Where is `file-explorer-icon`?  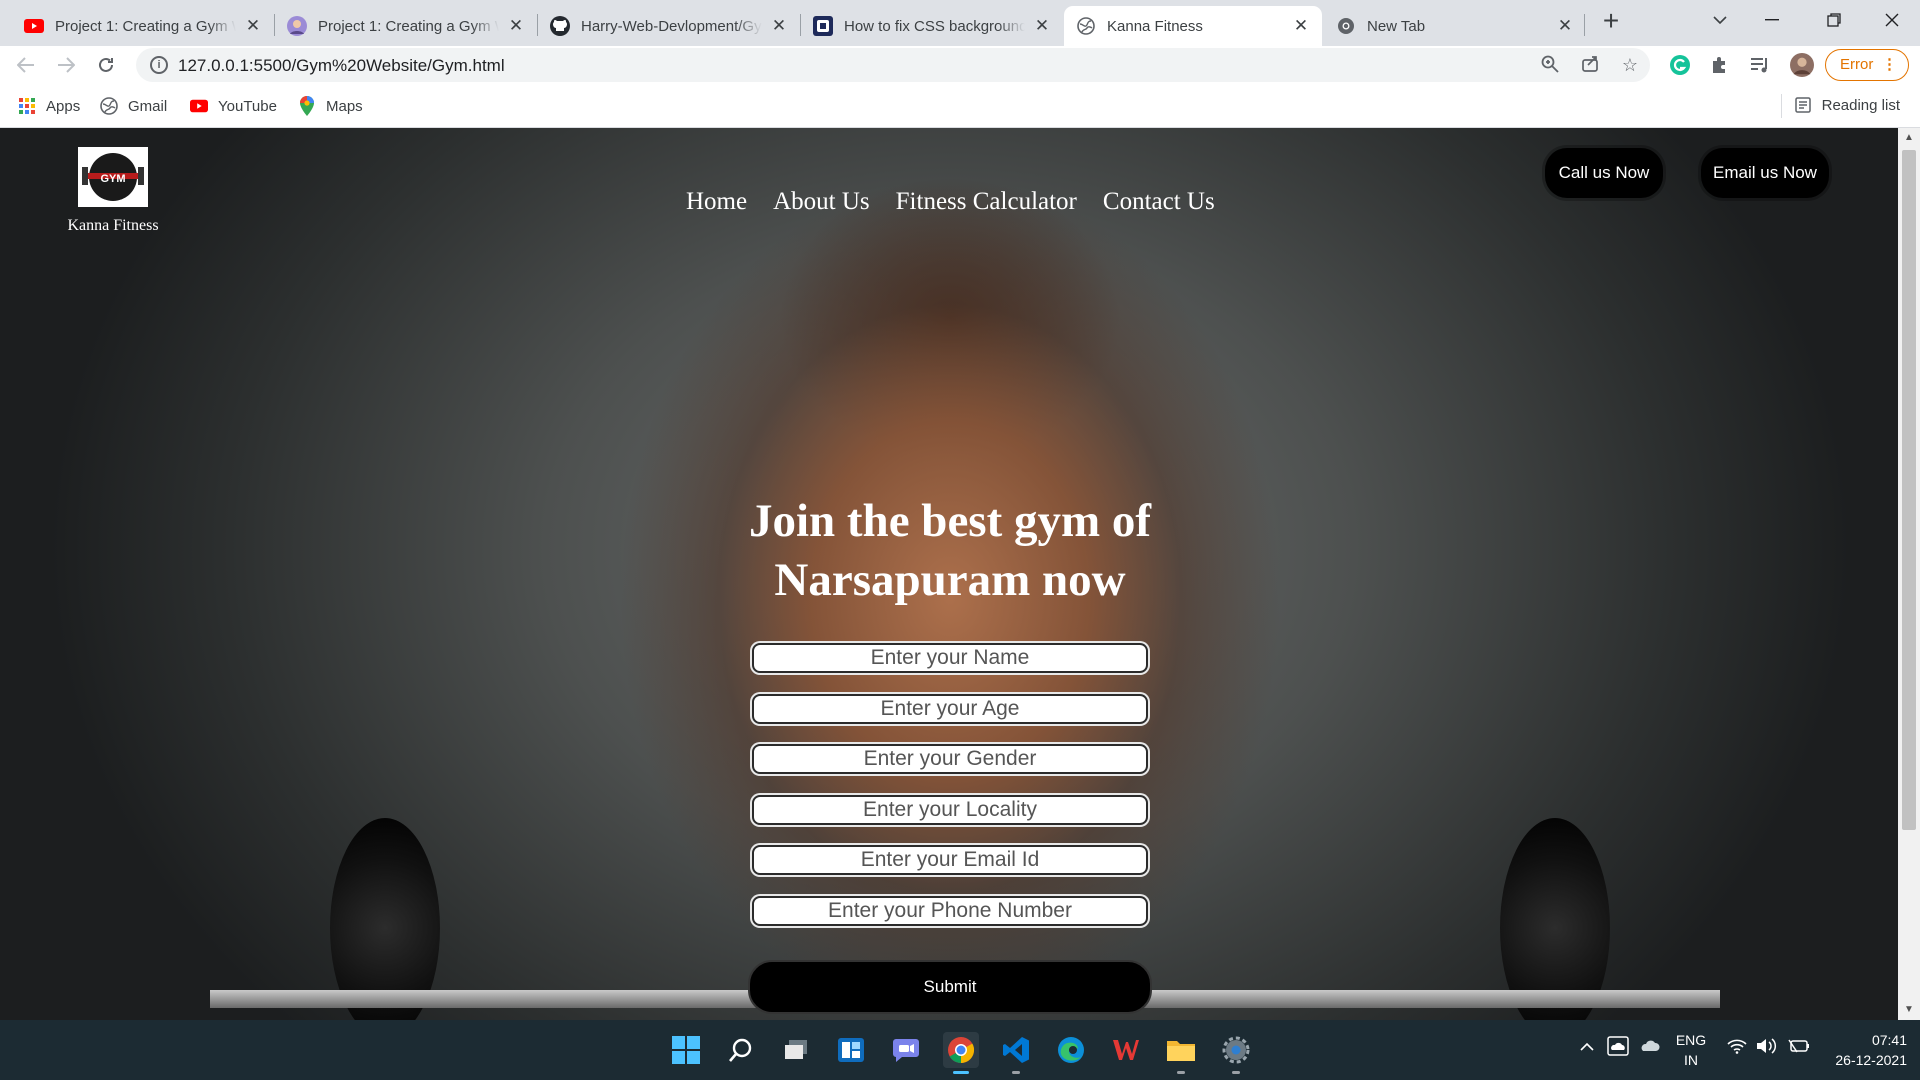 file-explorer-icon is located at coordinates (1181, 1053).